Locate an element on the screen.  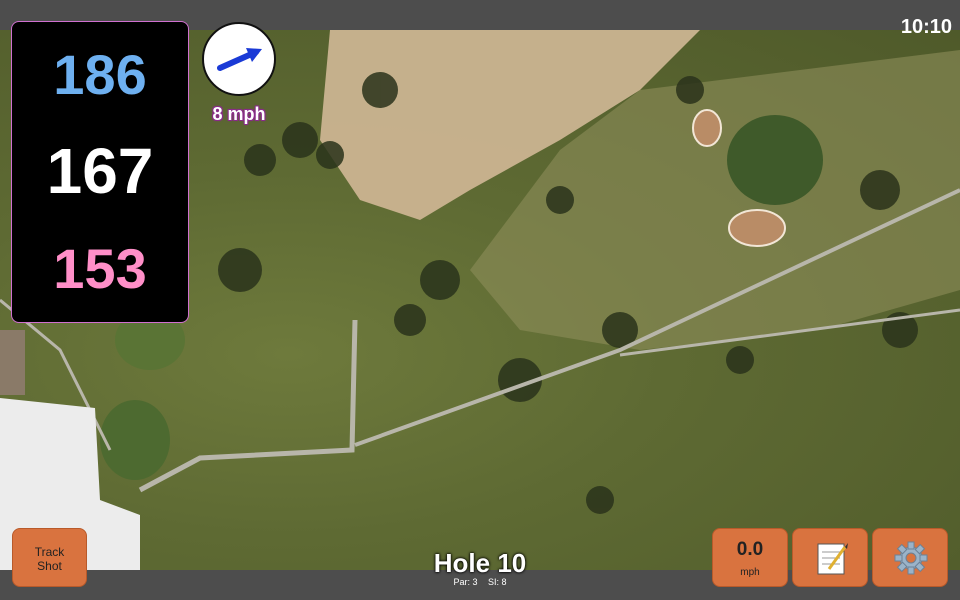
speed-button: 0.0 mph is located at coordinates (750, 557).